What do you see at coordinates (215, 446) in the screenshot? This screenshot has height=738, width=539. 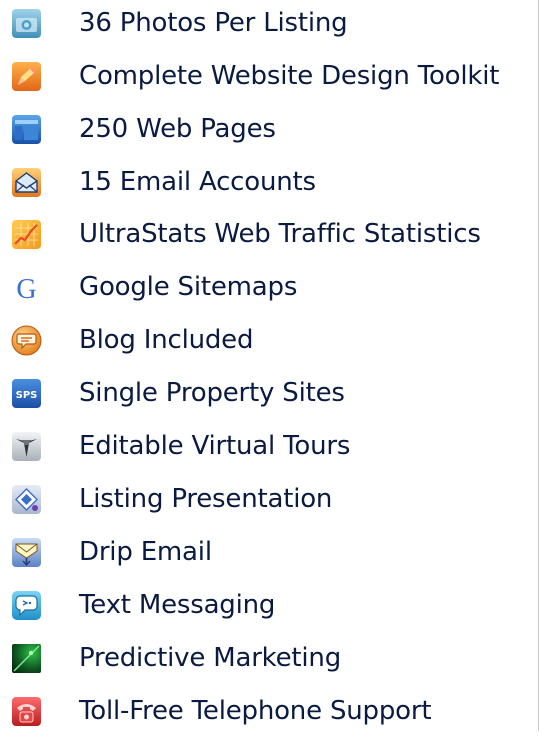 I see `list-item-label: Editable Virtual Tours` at bounding box center [215, 446].